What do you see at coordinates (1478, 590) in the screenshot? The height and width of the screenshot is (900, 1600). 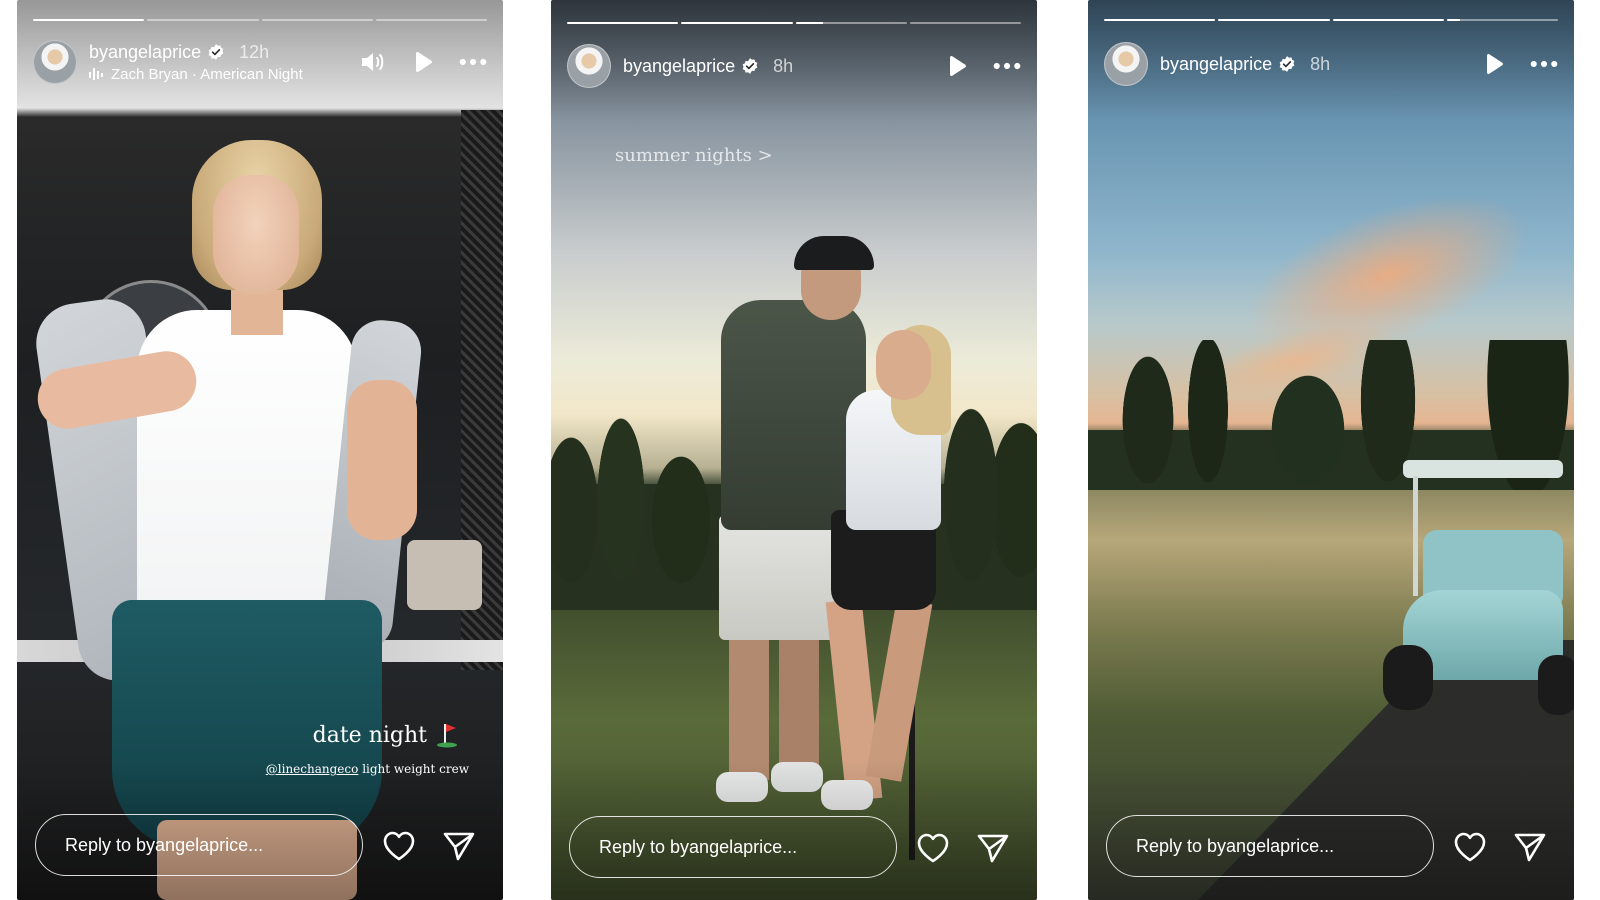 I see `golf-cart` at bounding box center [1478, 590].